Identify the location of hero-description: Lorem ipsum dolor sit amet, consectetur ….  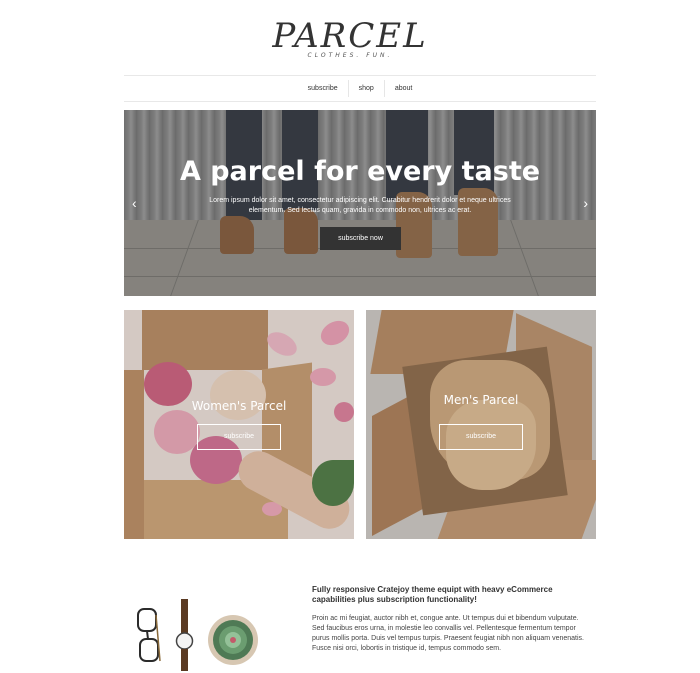
(360, 205).